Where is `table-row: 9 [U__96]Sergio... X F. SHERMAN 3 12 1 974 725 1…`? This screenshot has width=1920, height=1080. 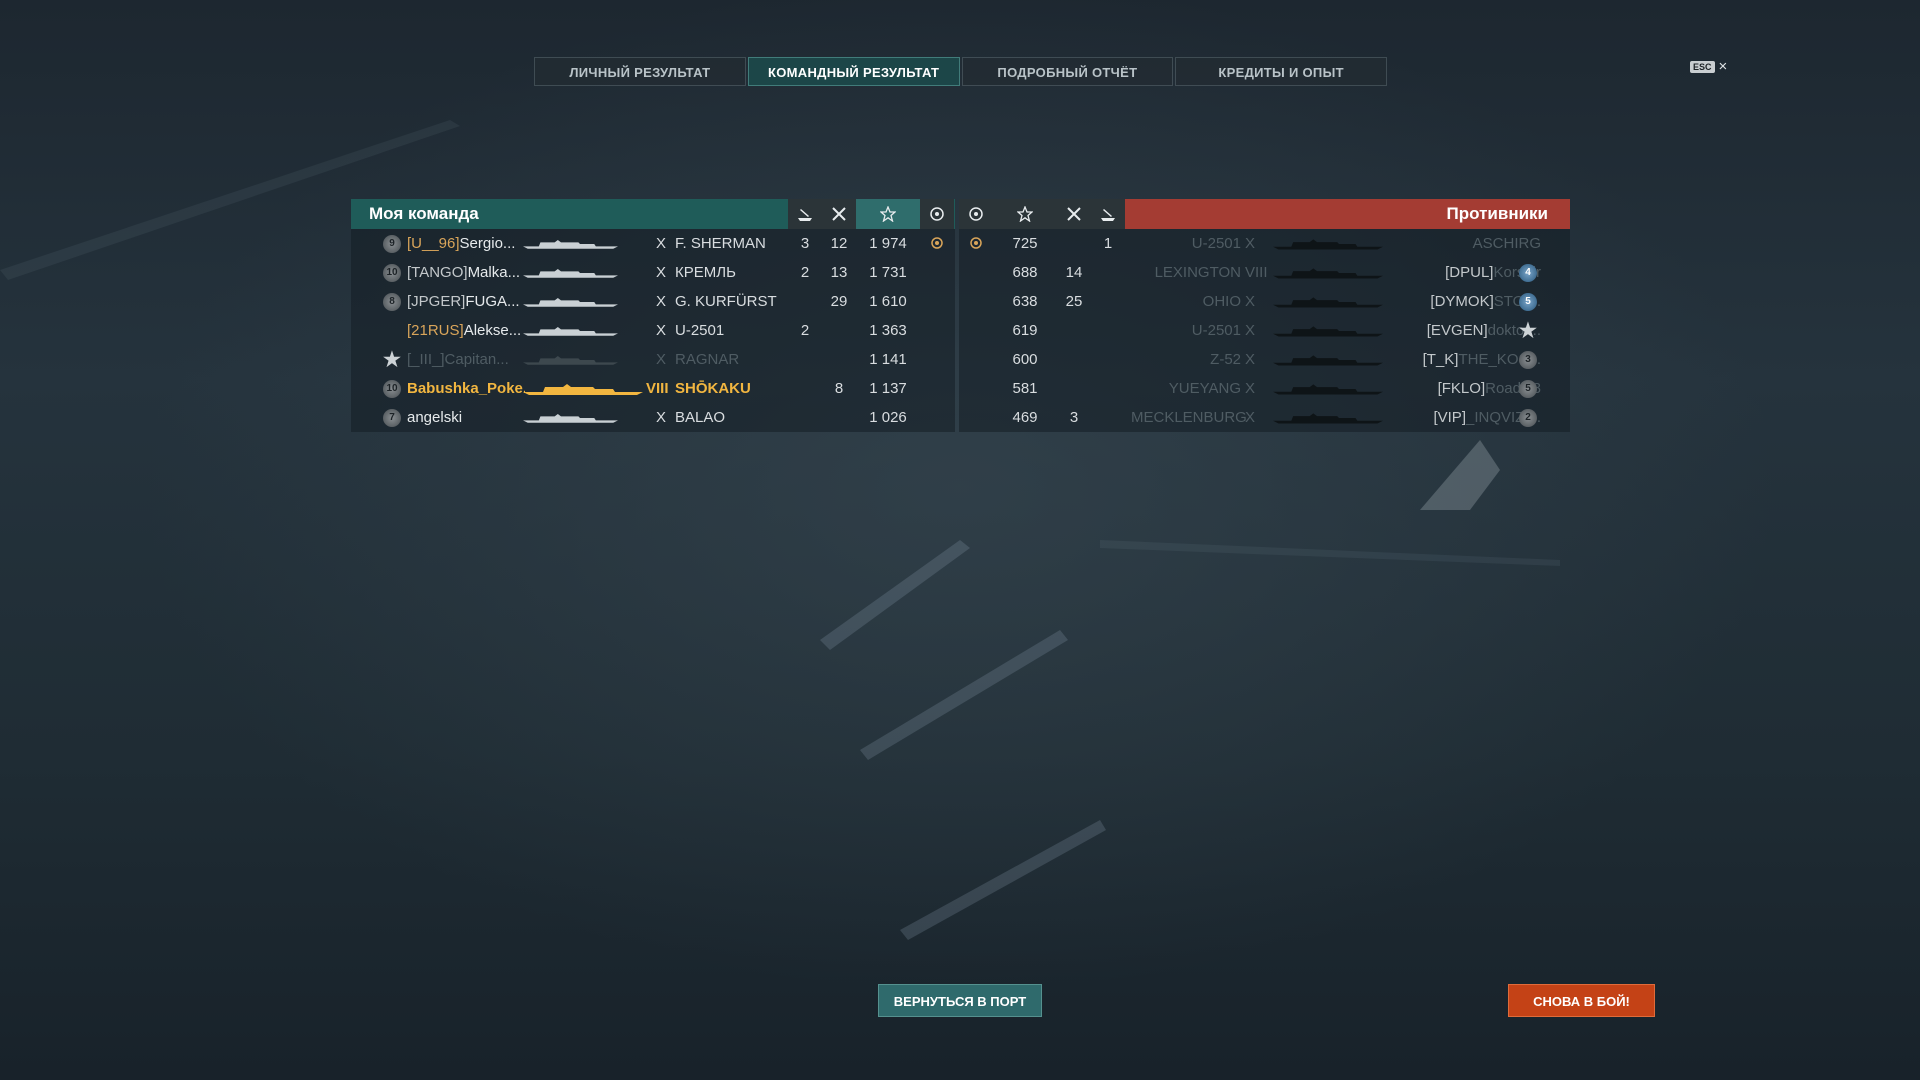
table-row: 9 [U__96]Sergio... X F. SHERMAN 3 12 1 974 725 1… is located at coordinates (960, 243).